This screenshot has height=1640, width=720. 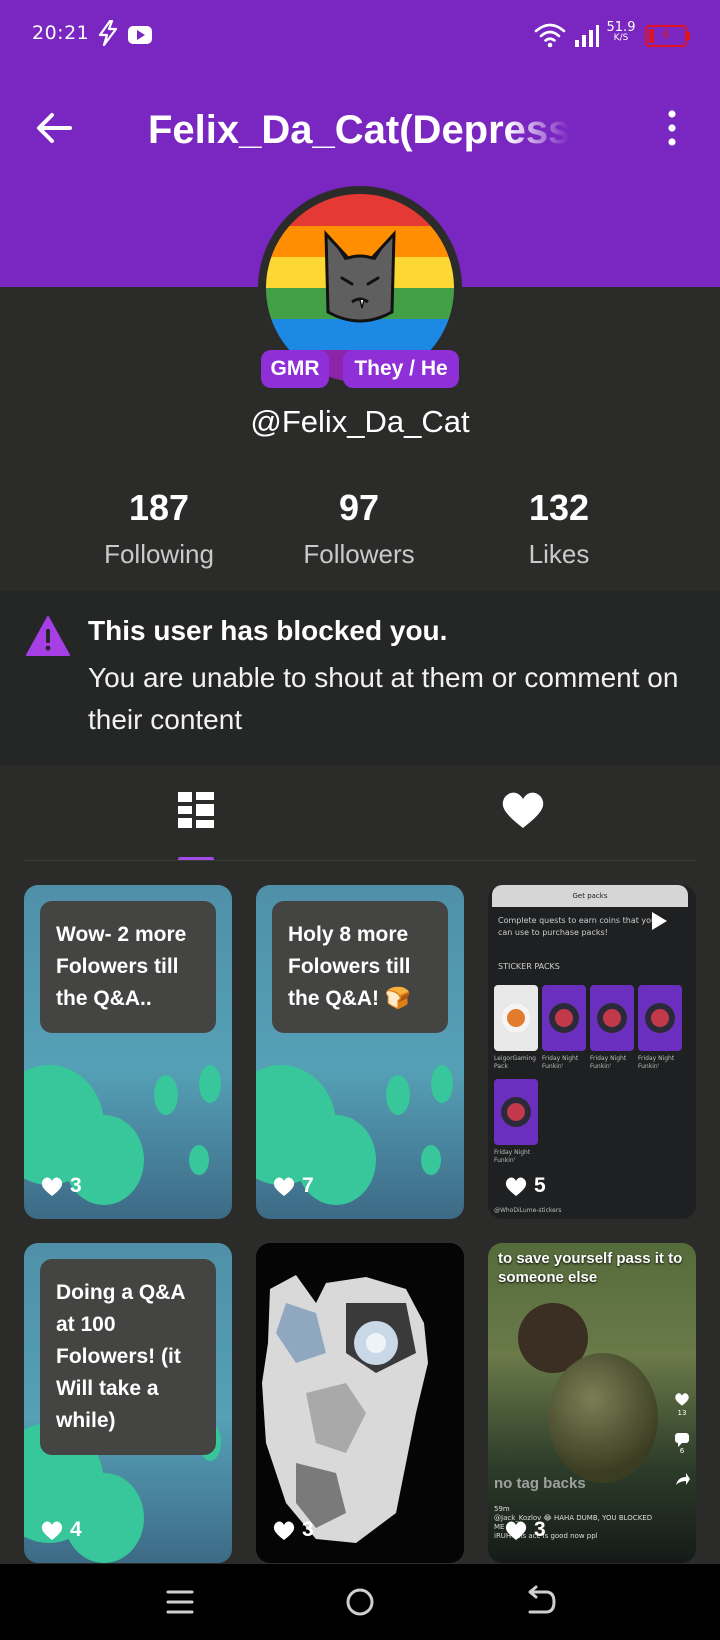 What do you see at coordinates (540, 1483) in the screenshot?
I see `meme-bottom-text: no tag backs` at bounding box center [540, 1483].